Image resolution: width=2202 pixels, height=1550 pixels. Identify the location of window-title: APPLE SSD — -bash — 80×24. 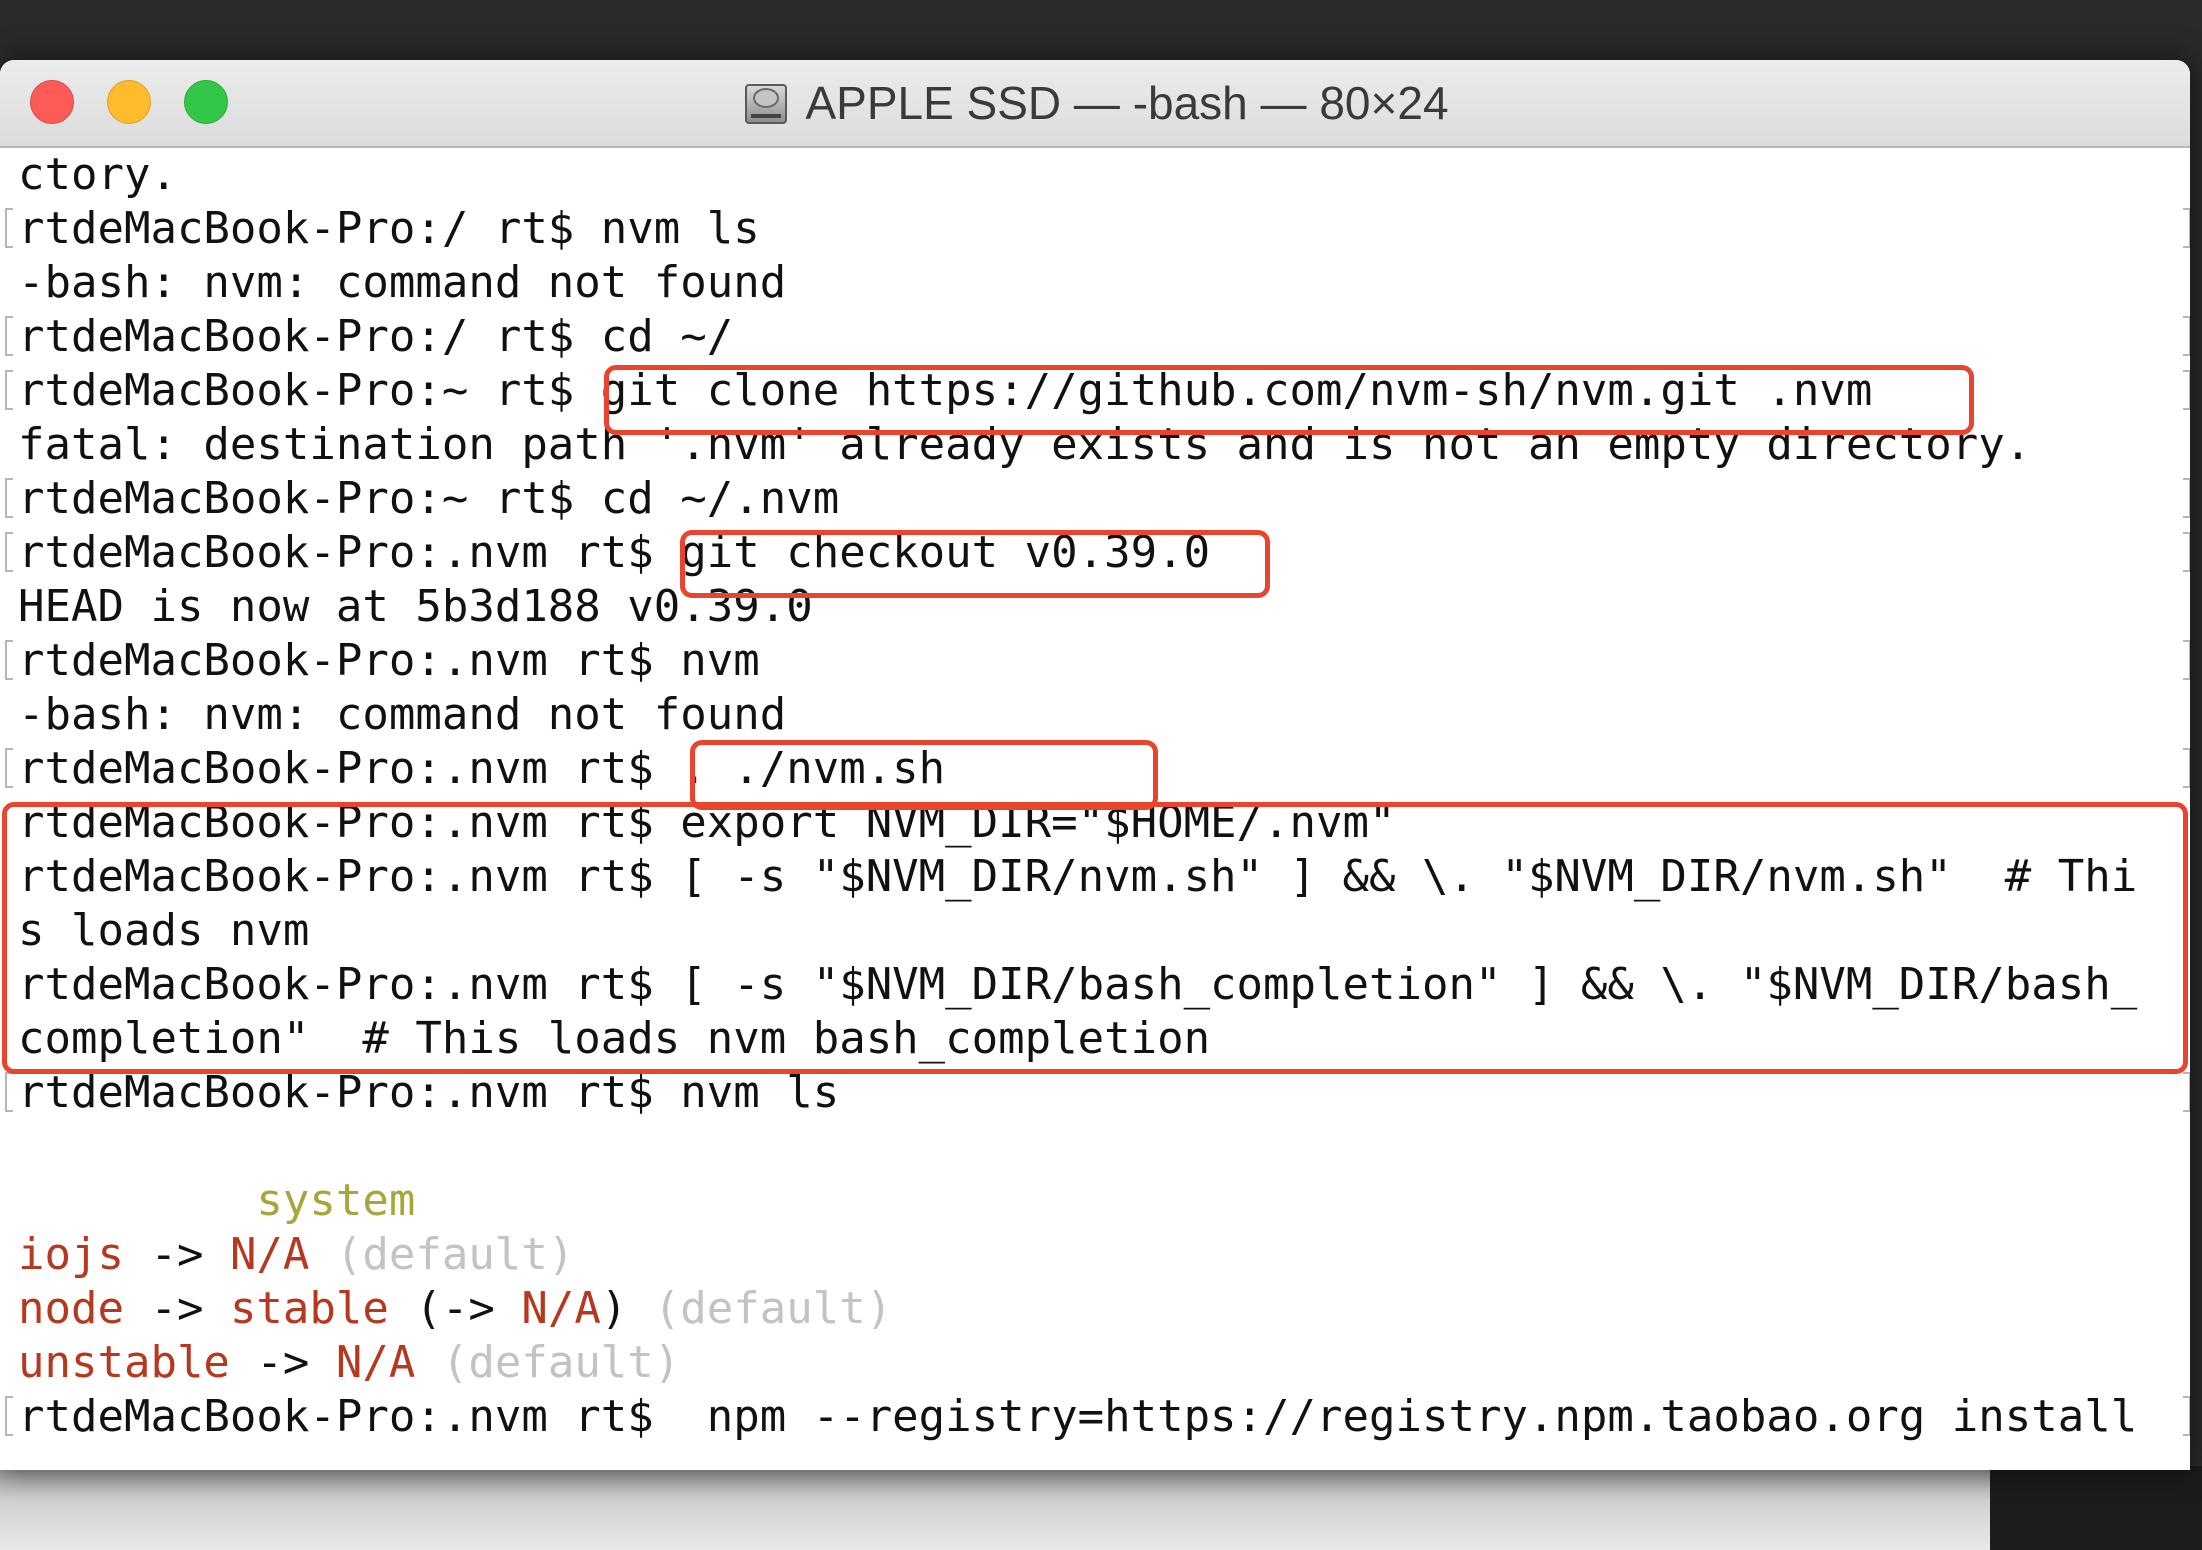
(1127, 103).